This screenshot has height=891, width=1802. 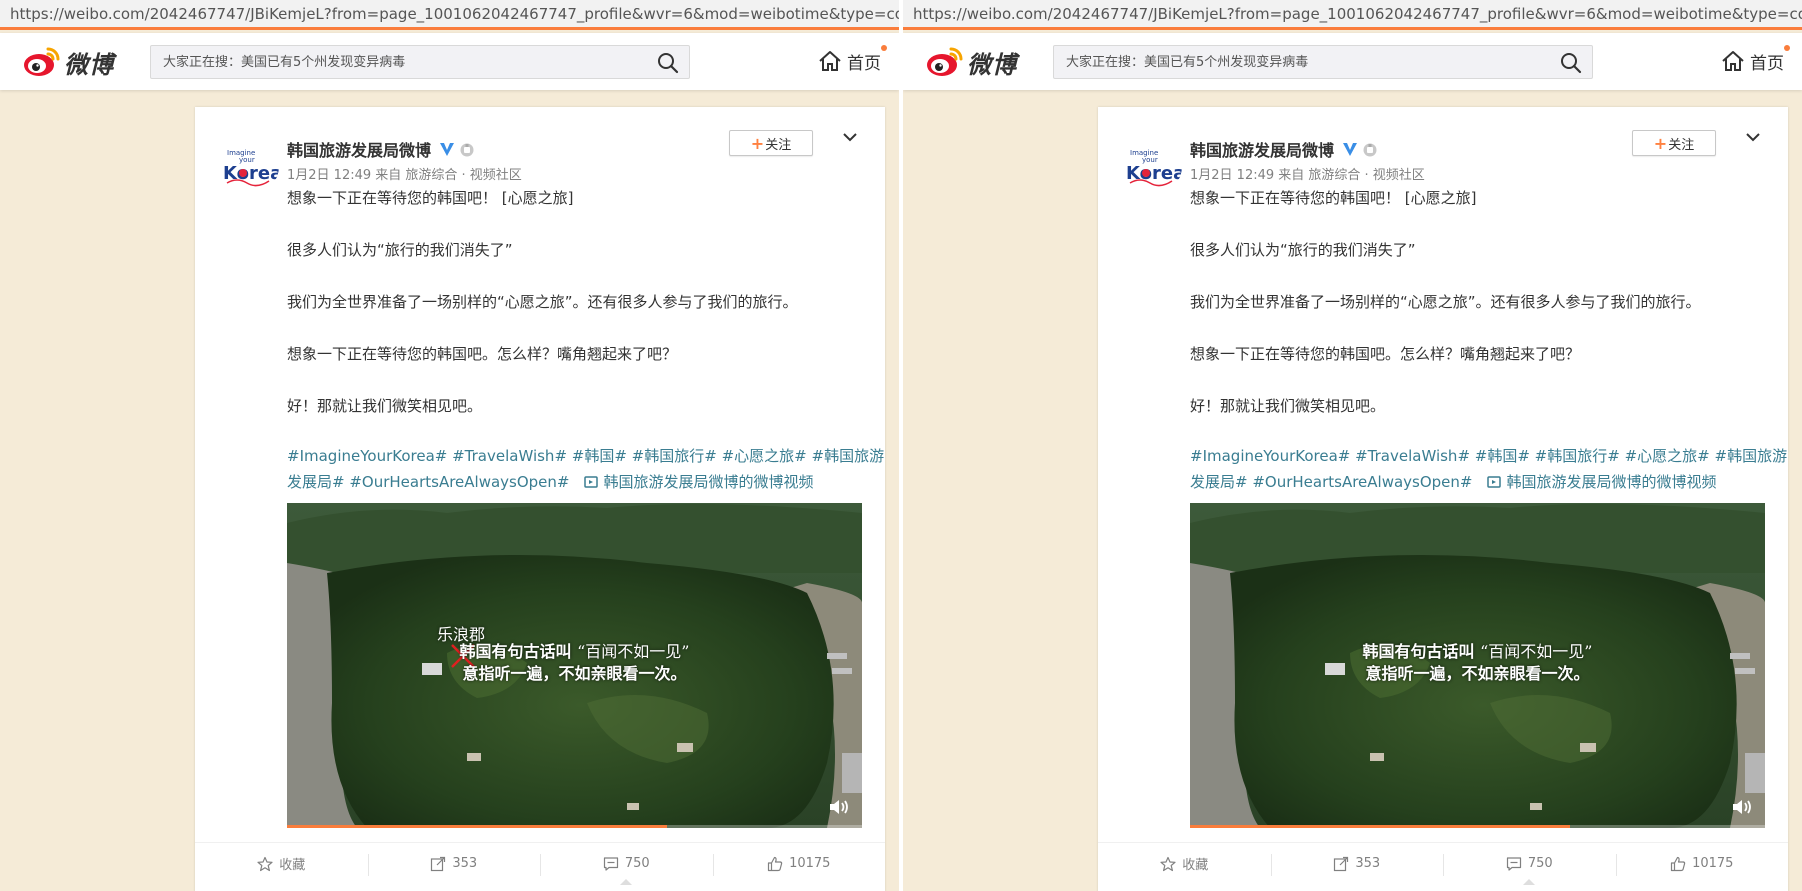 I want to click on video-player: 韩国有句古话叫 “百闻不如一见” 意指听一遍，不如亲眼看一次。, so click(x=1477, y=665).